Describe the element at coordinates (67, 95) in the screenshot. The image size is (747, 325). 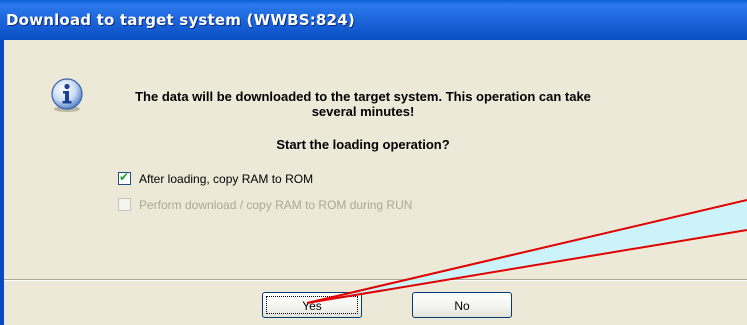
I see `info-icon` at that location.